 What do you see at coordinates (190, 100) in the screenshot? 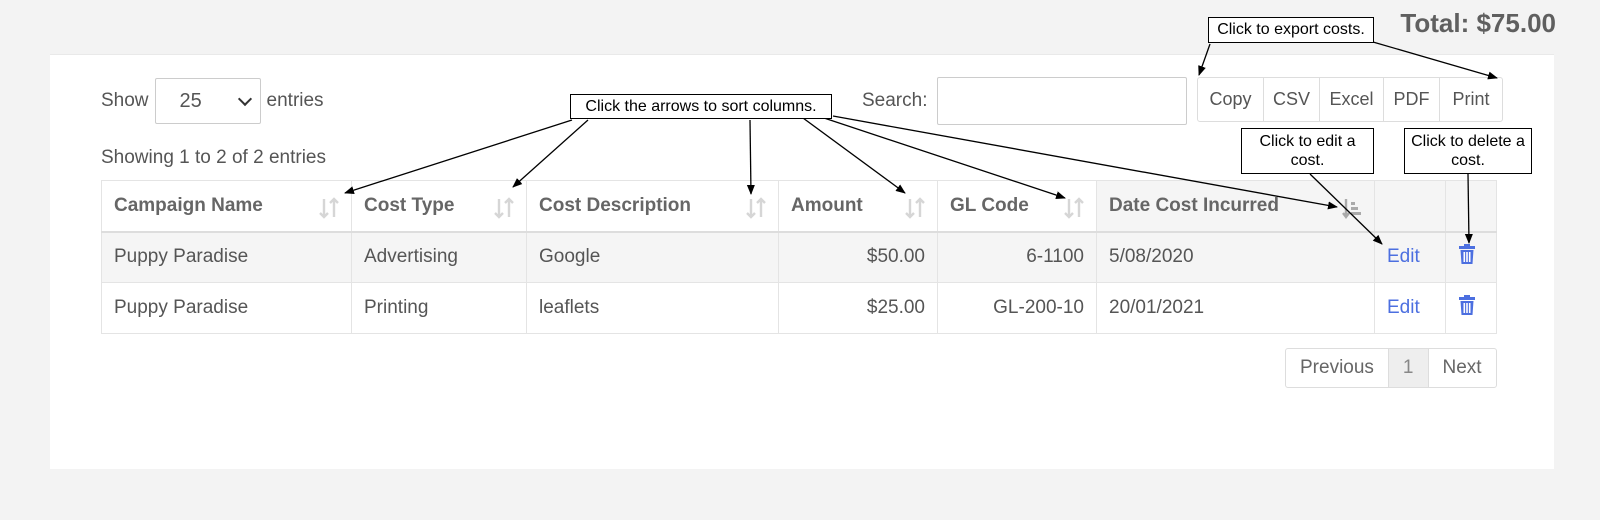
I see `entries-select-value: 25` at bounding box center [190, 100].